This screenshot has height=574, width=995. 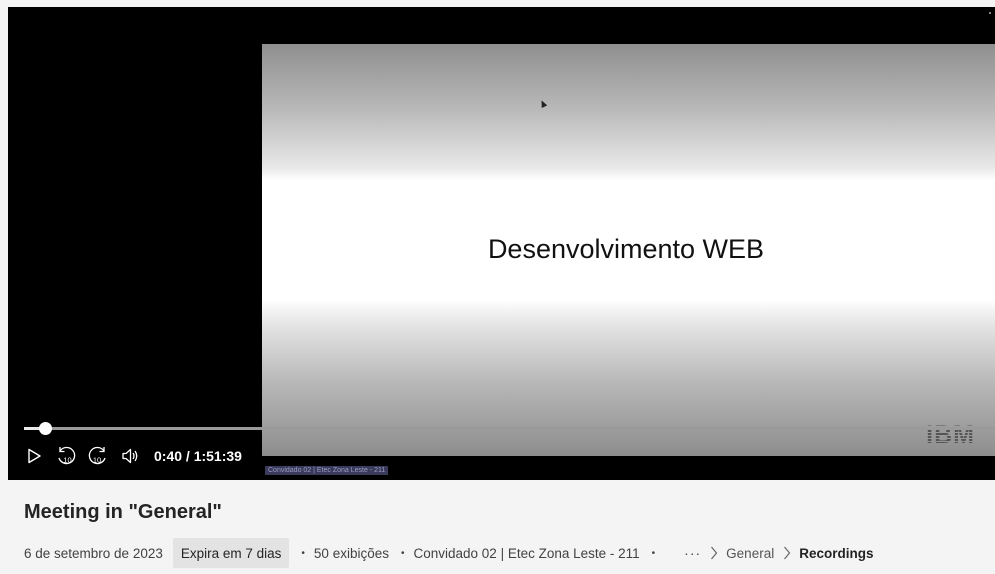 I want to click on progress-thumb, so click(x=46, y=428).